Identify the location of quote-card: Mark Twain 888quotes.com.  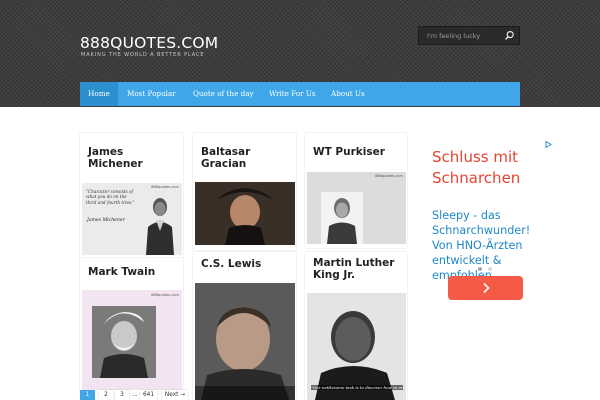
(131, 325).